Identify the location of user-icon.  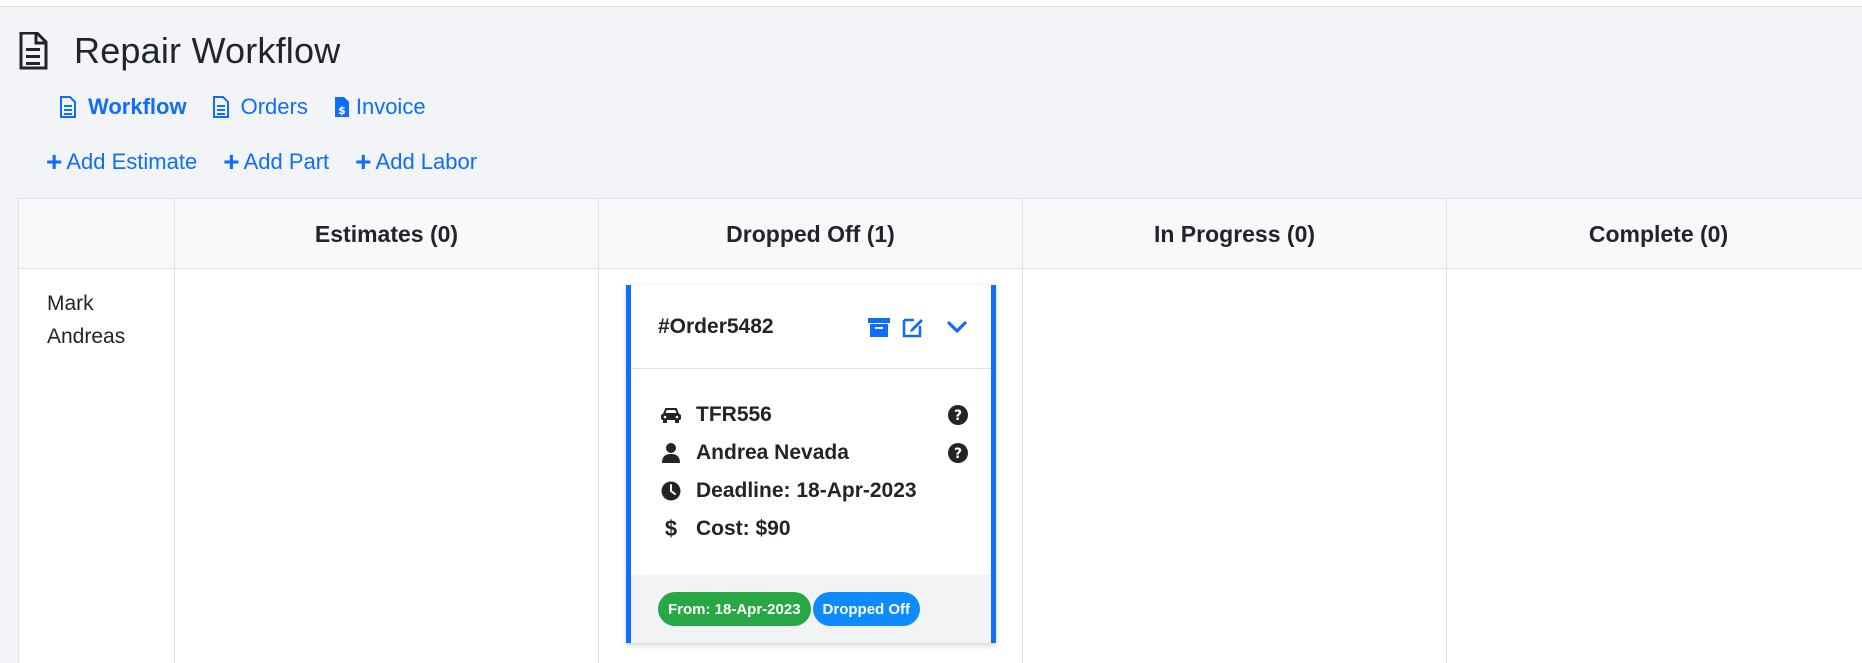
(671, 453).